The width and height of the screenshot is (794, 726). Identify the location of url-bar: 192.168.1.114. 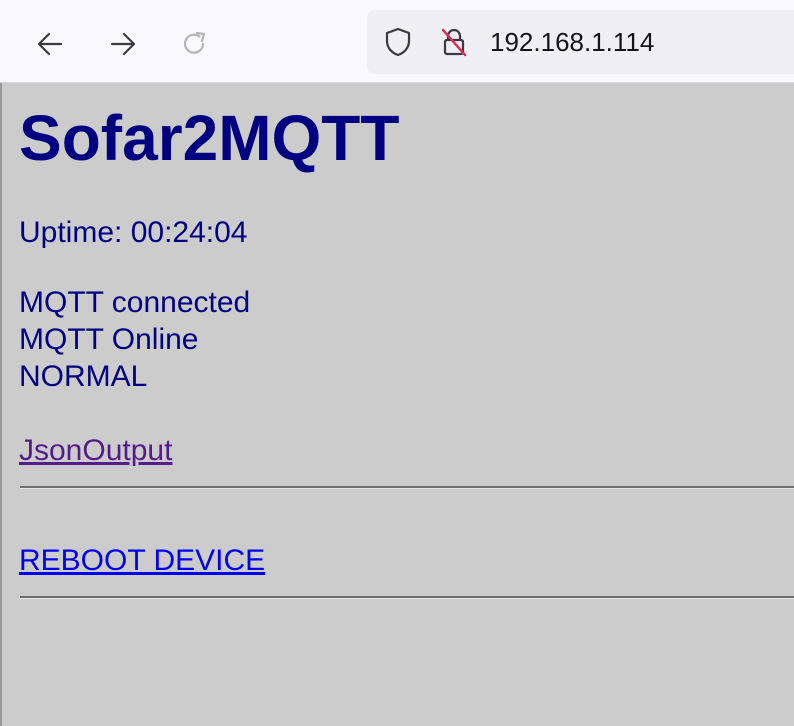
(580, 42).